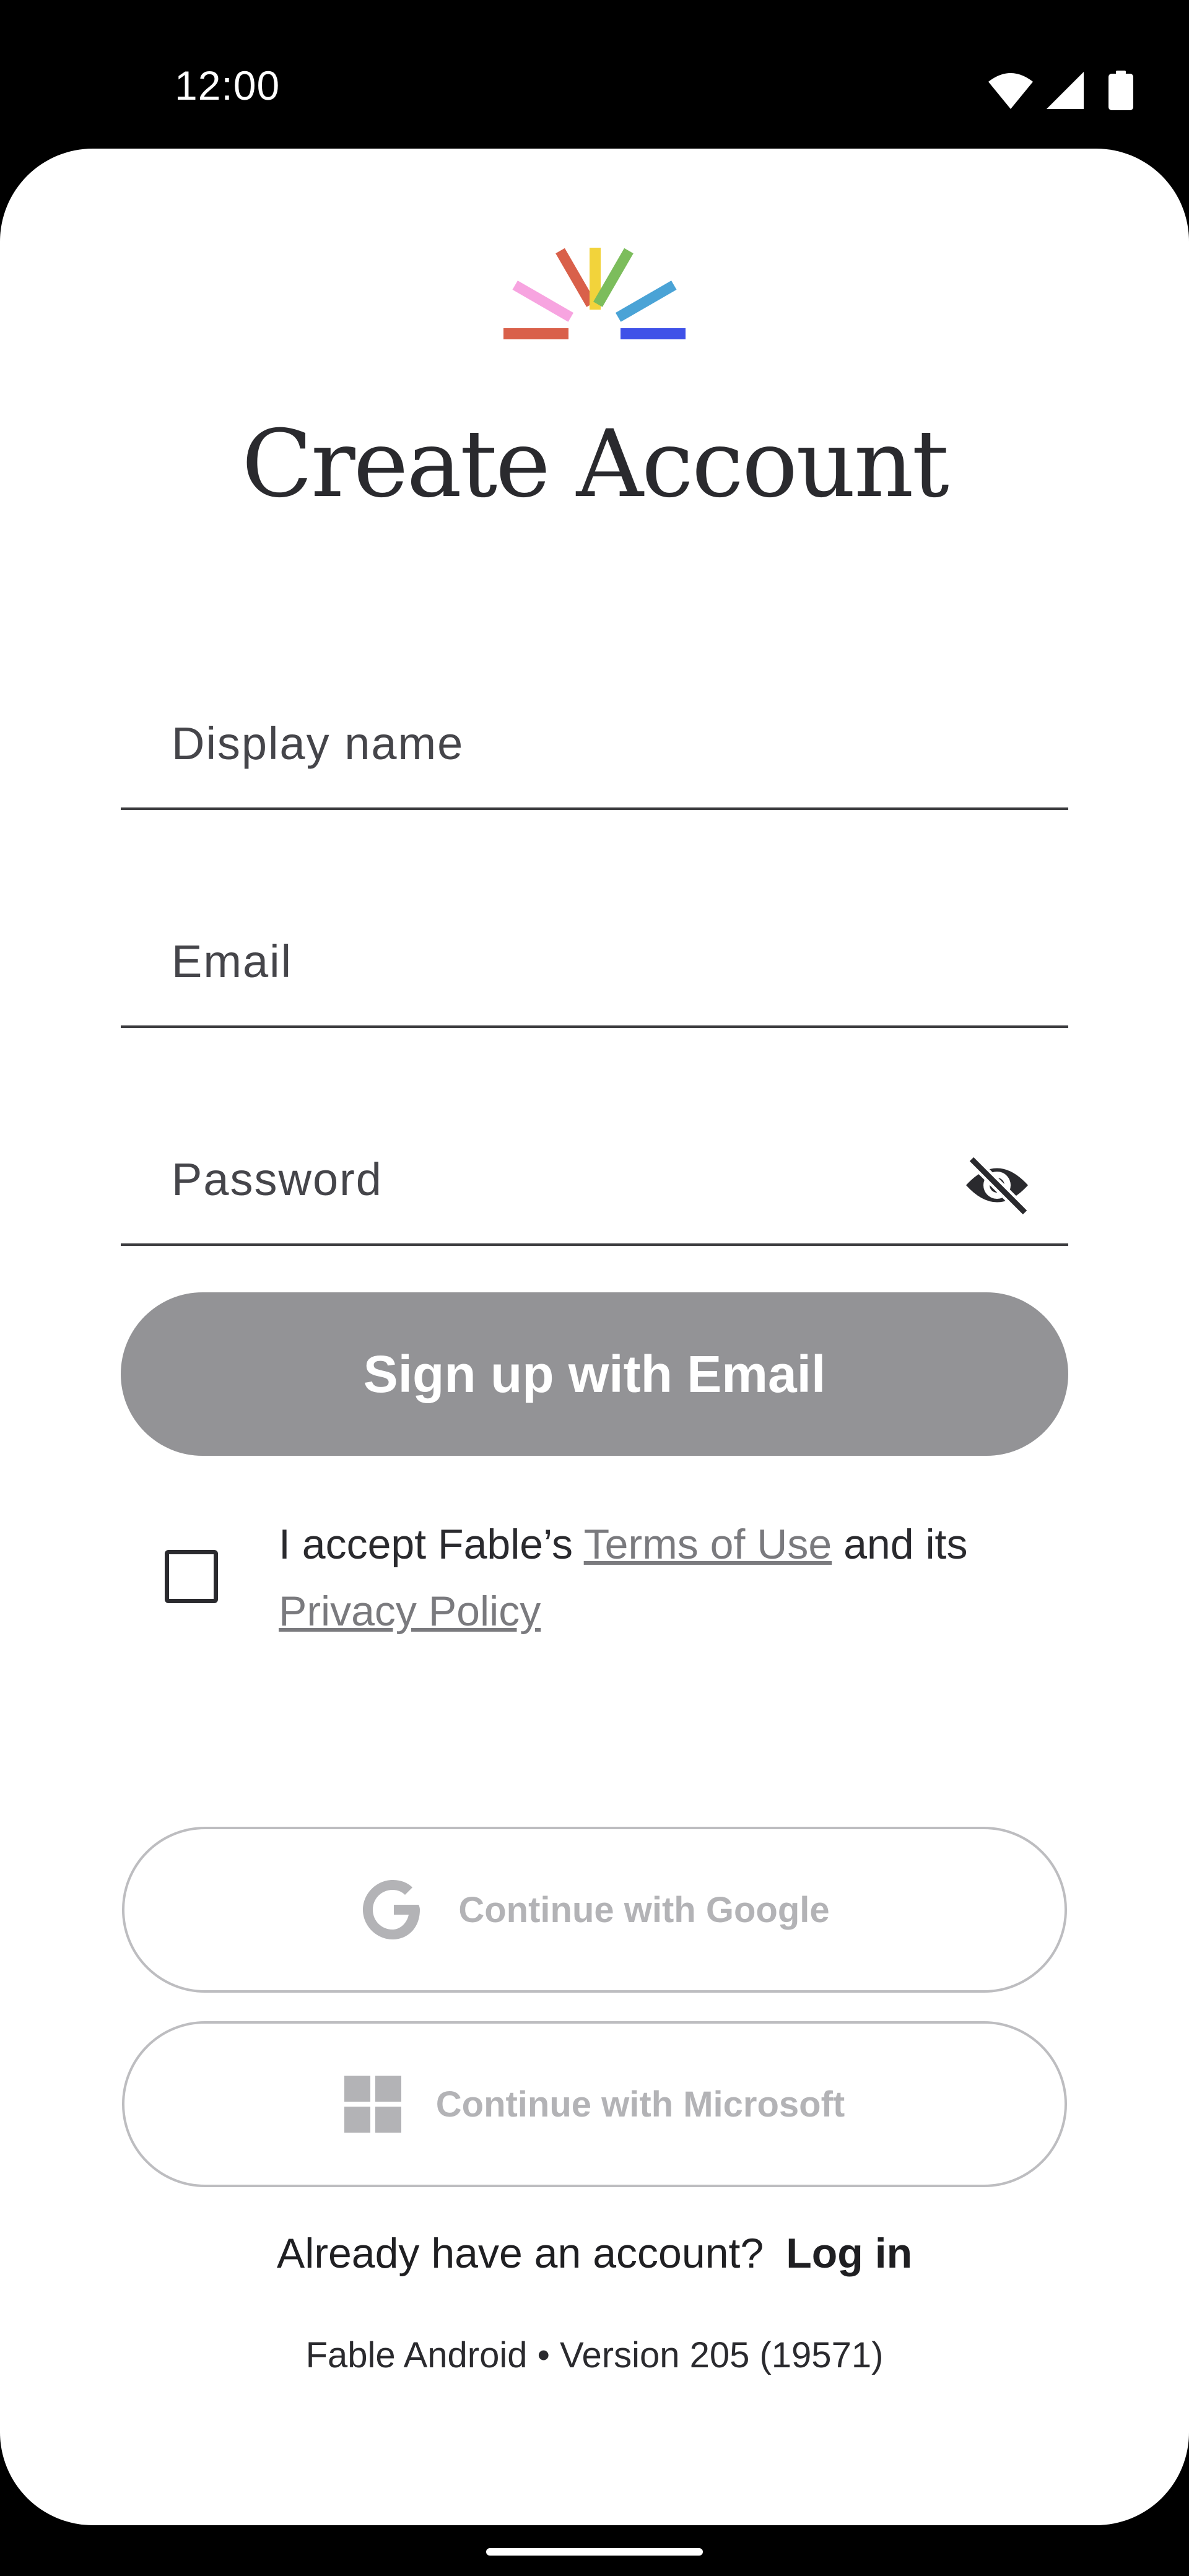 This screenshot has width=1189, height=2576. Describe the element at coordinates (391, 1909) in the screenshot. I see `google-icon` at that location.